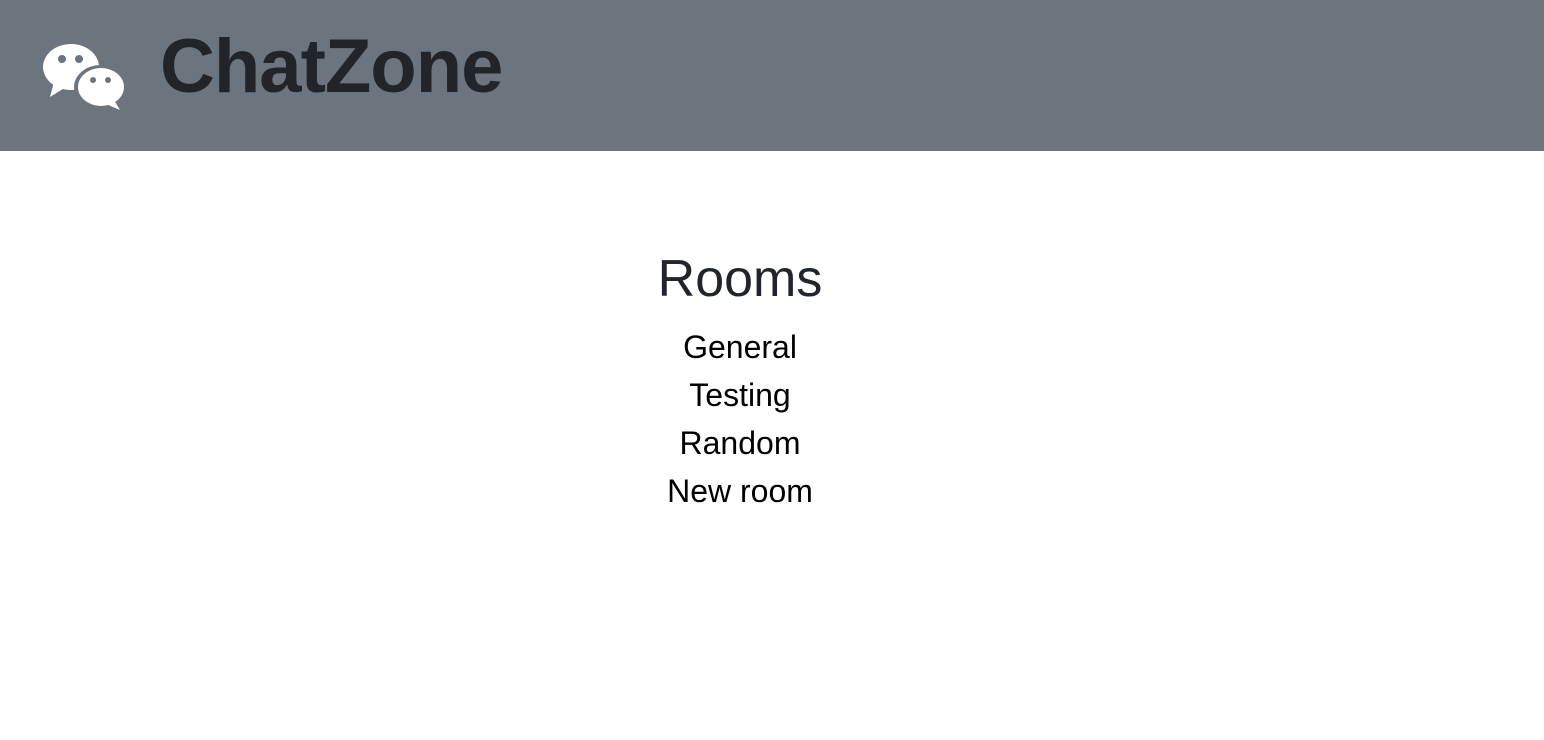 The width and height of the screenshot is (1544, 740). I want to click on room-item-label: New room, so click(740, 491).